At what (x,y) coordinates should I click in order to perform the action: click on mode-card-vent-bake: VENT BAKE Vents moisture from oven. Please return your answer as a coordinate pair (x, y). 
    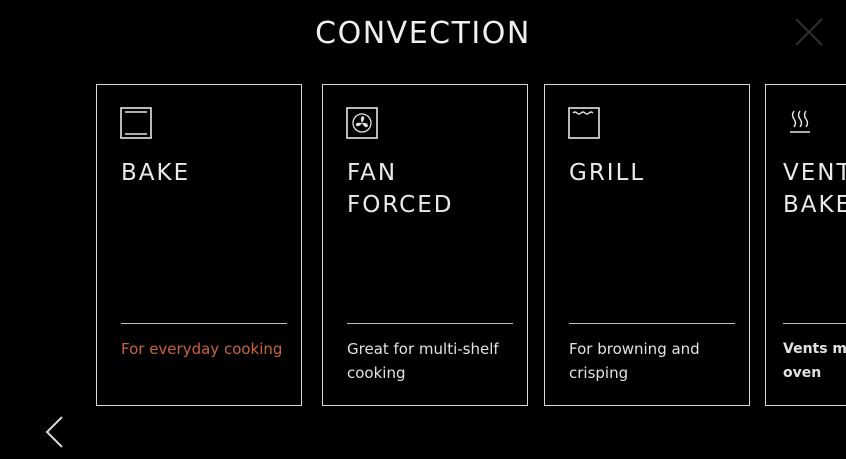
    Looking at the image, I should click on (805, 245).